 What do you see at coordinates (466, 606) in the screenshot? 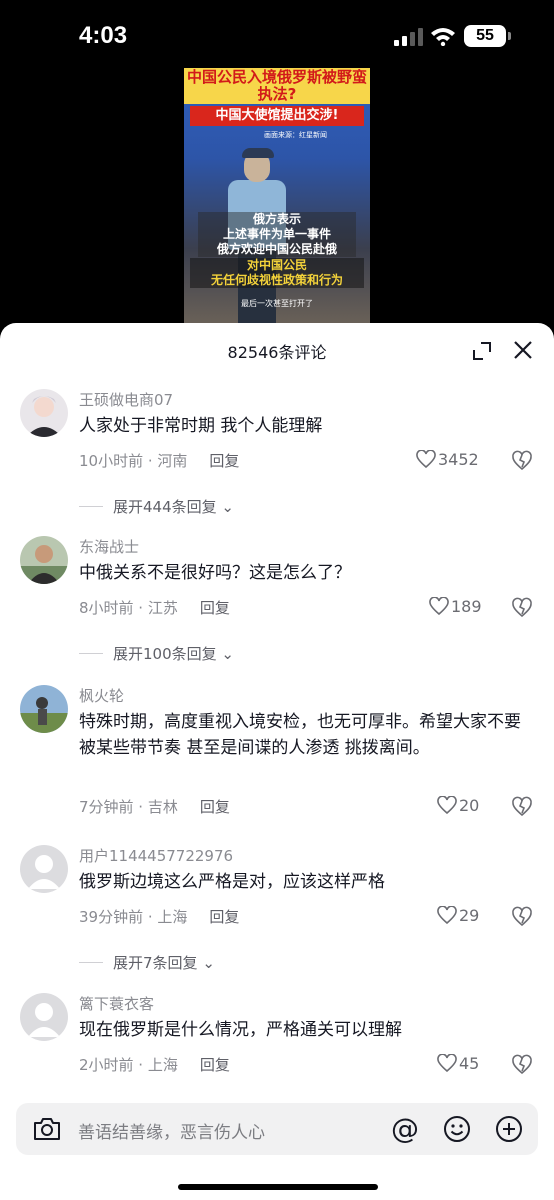
I see `like-count: 189` at bounding box center [466, 606].